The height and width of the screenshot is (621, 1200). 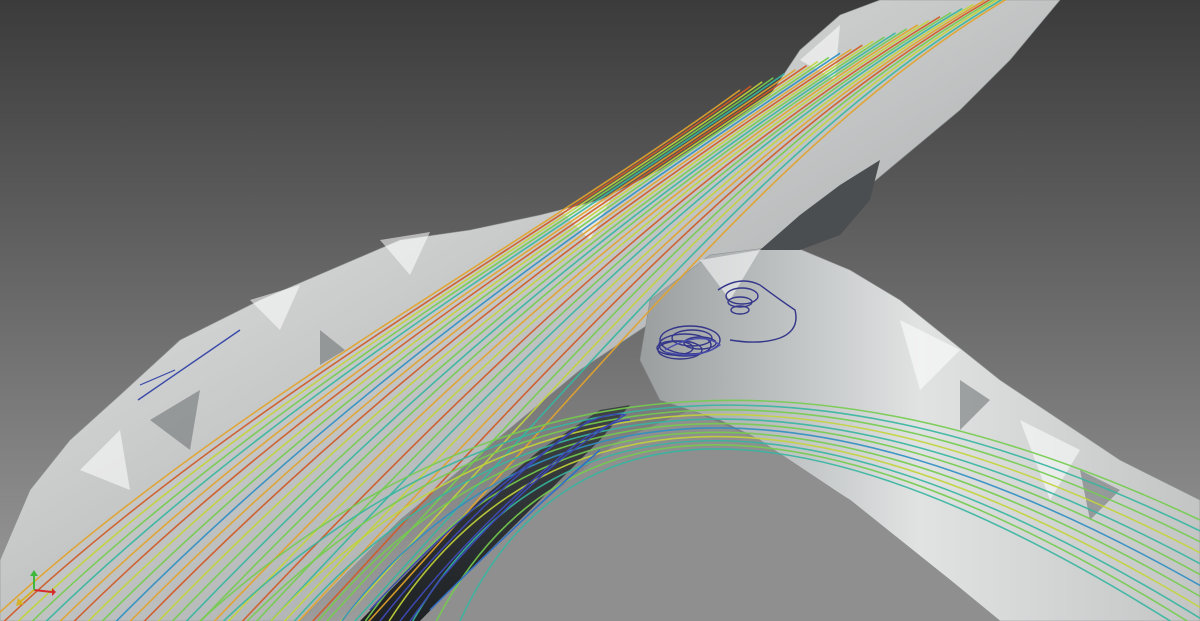 I want to click on axes-triad, so click(x=36, y=588).